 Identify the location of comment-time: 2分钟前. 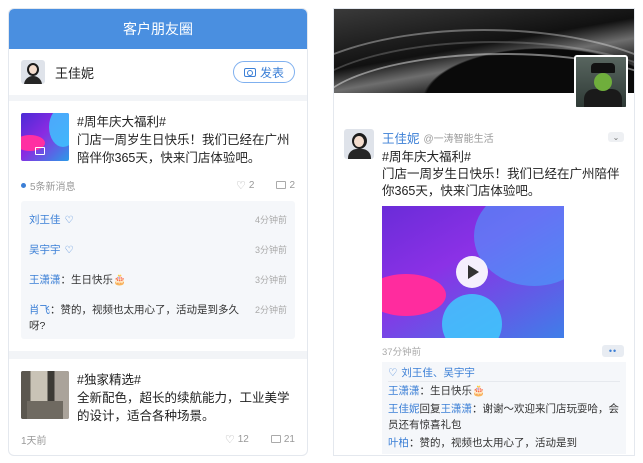
(270, 310).